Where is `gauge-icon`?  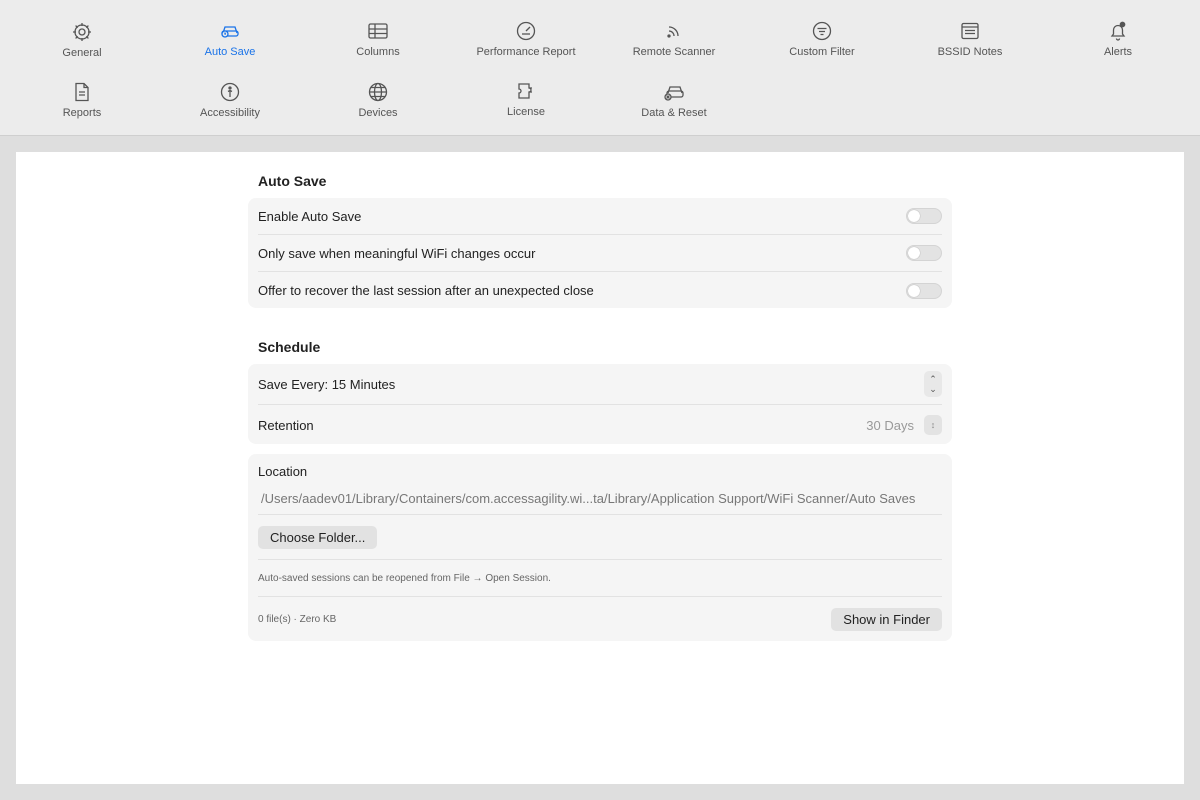
gauge-icon is located at coordinates (526, 31).